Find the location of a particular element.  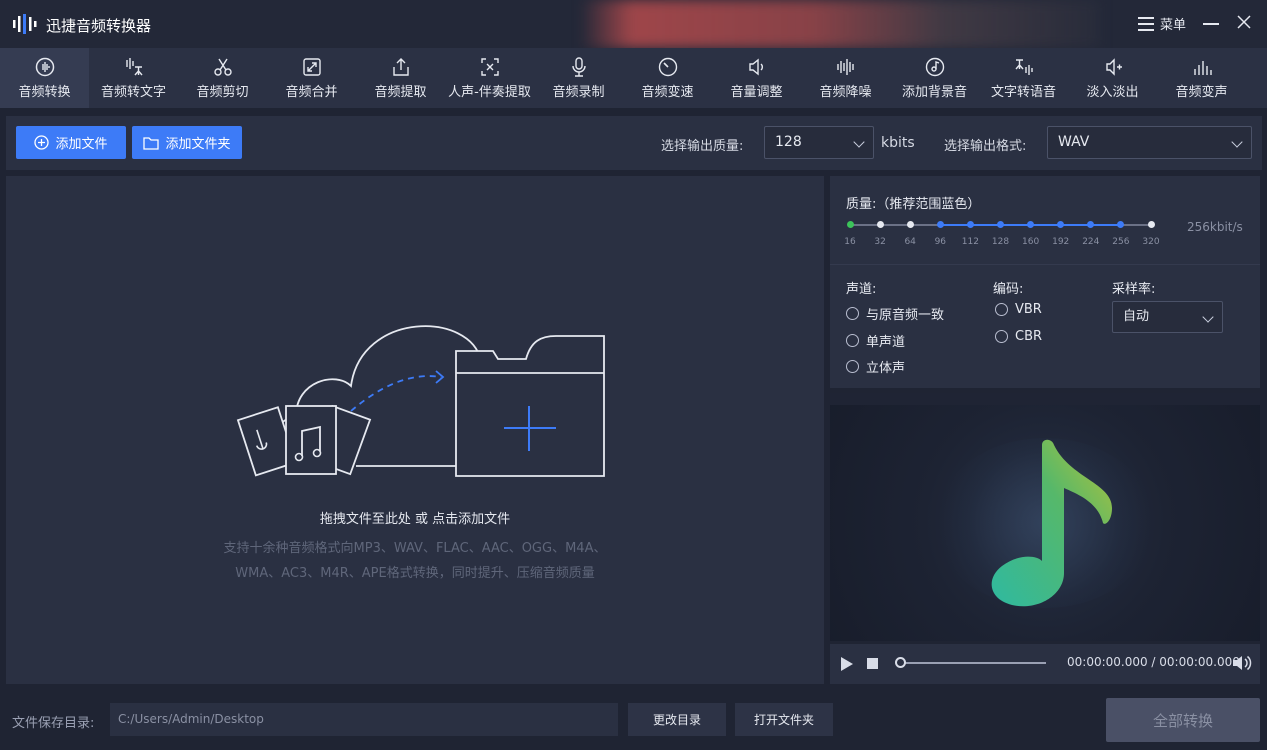

output-format-select: WAV is located at coordinates (1149, 142).